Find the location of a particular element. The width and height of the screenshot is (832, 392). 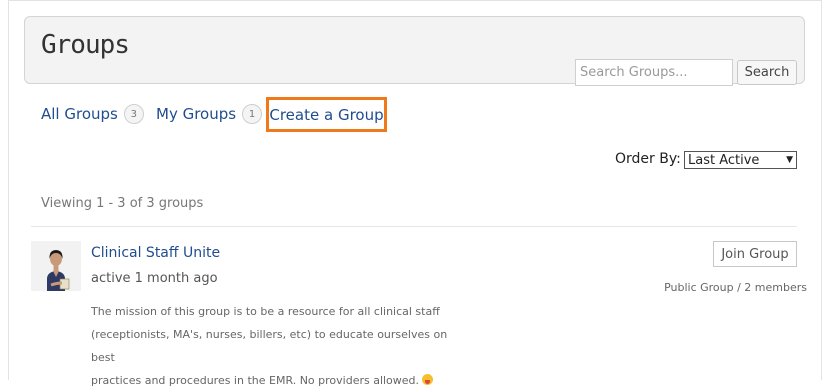

order-by-select: Last Active ▼ is located at coordinates (740, 160).